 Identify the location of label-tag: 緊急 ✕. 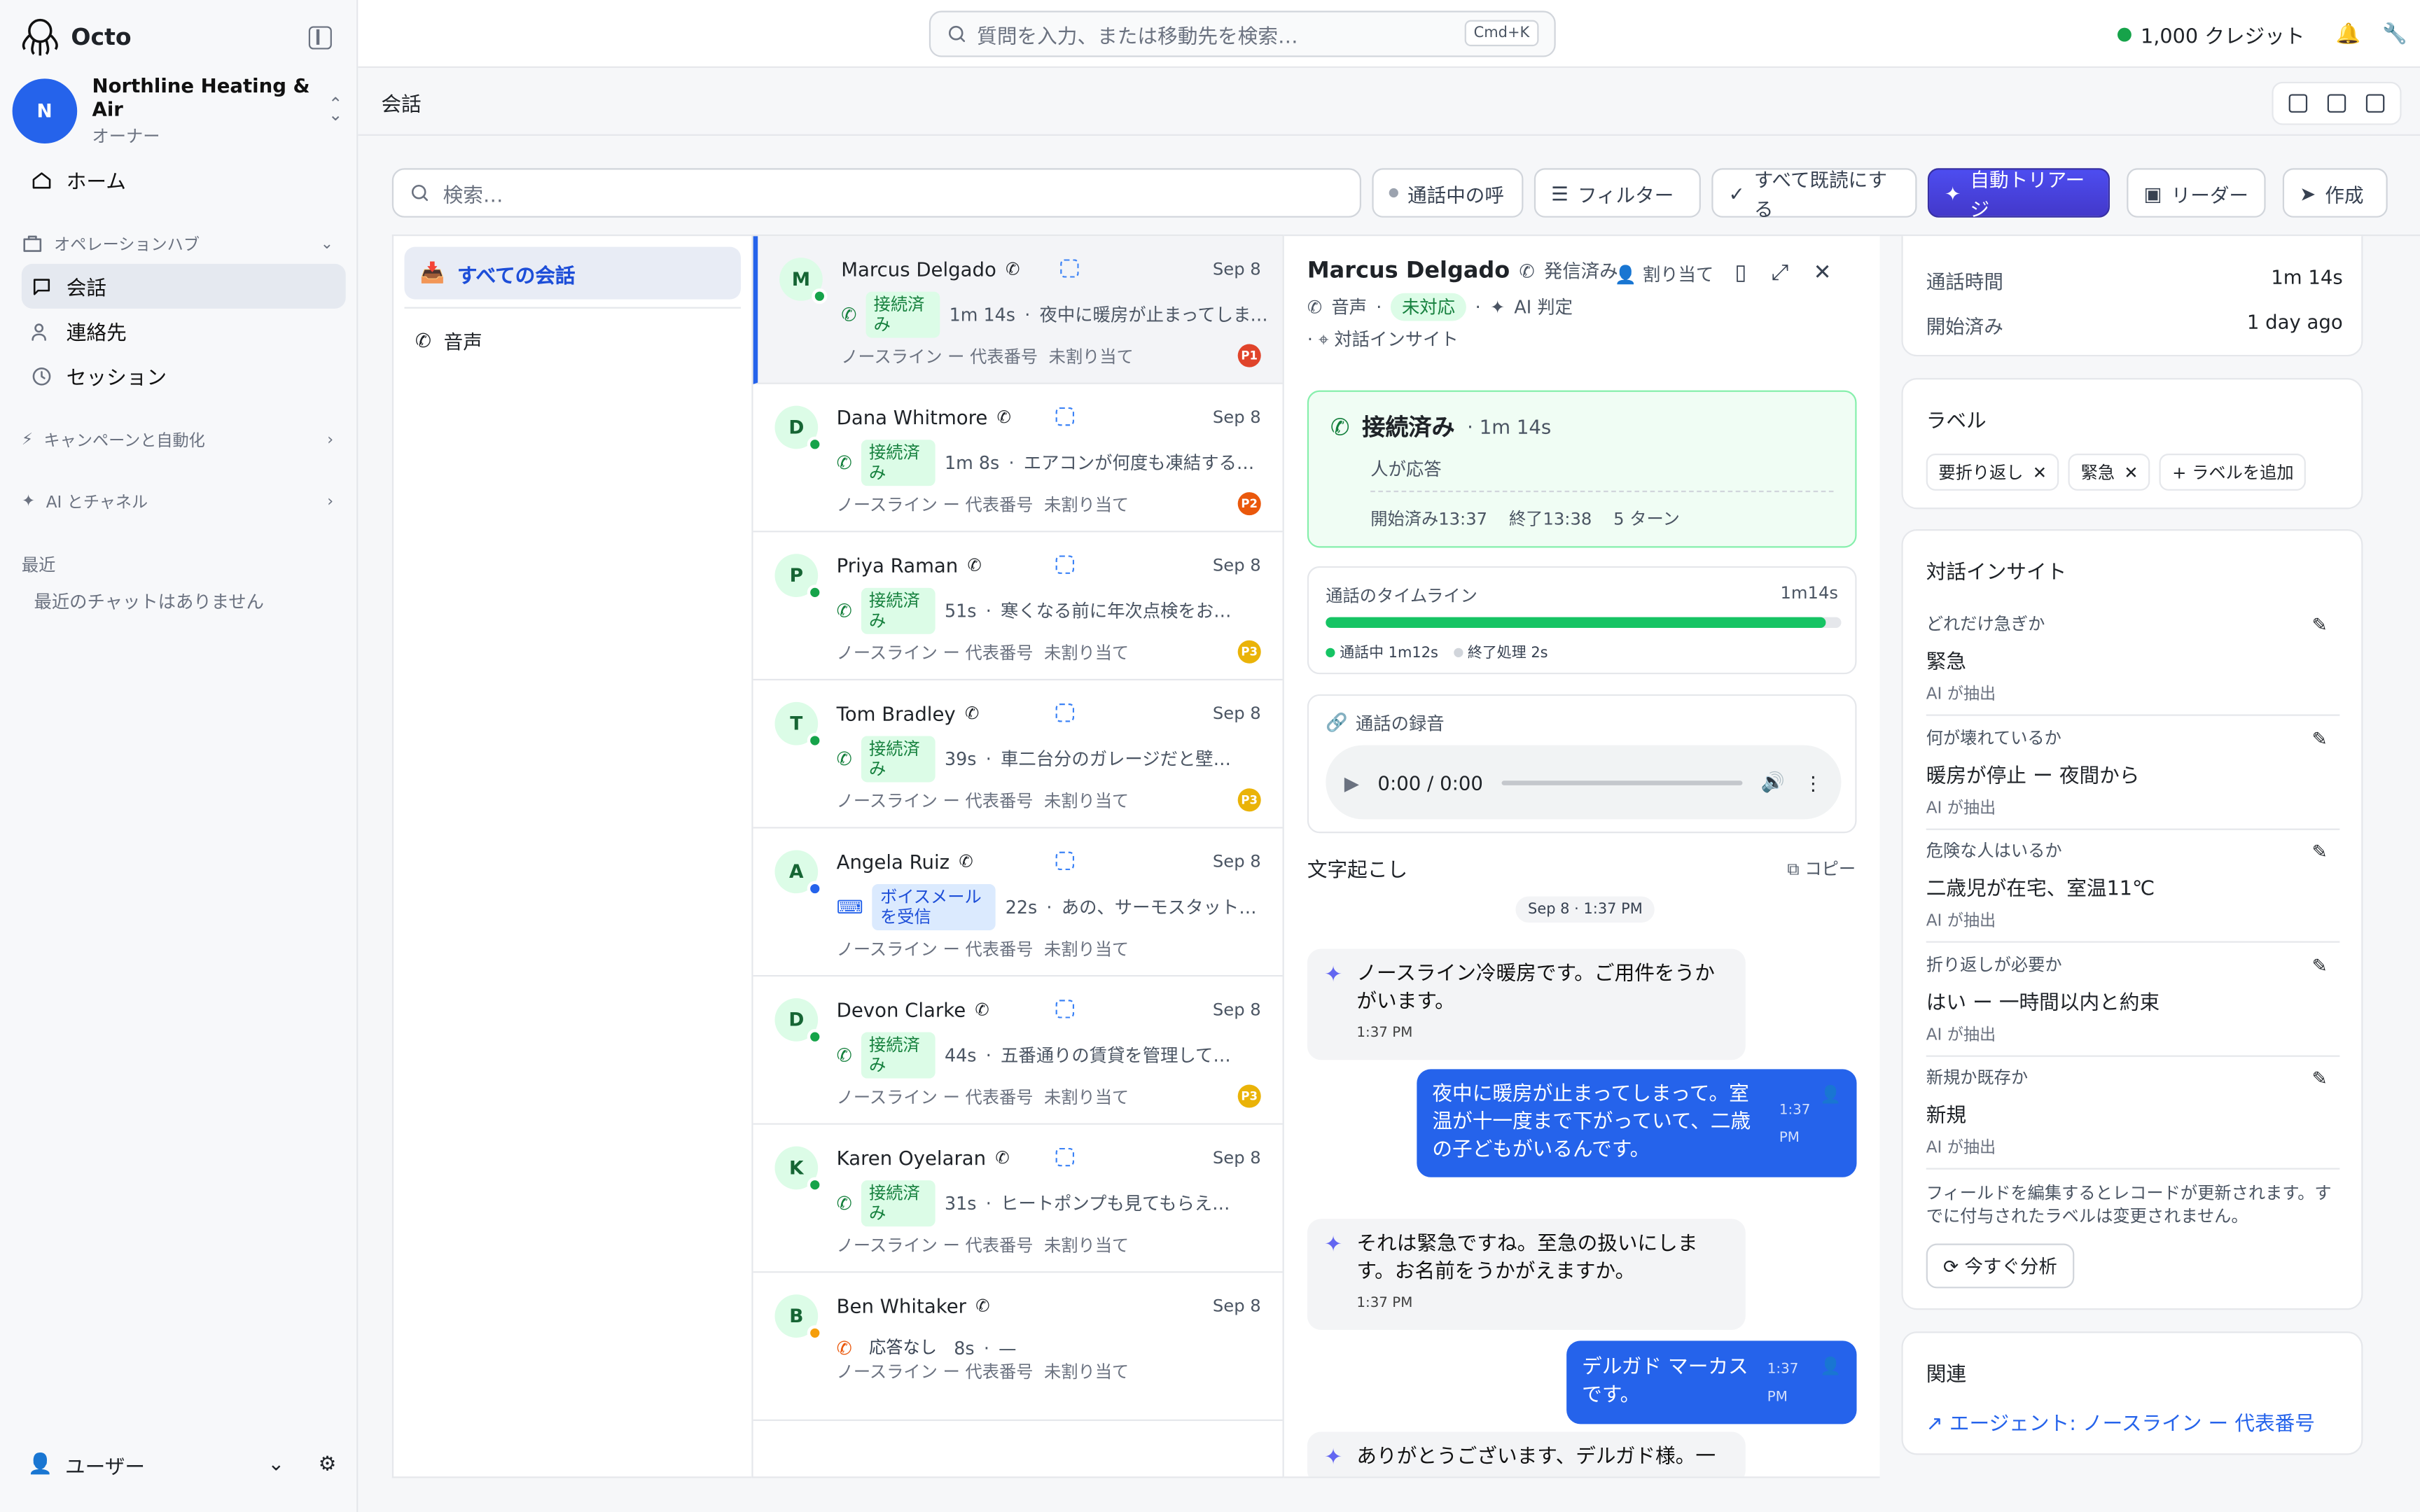
(2109, 472).